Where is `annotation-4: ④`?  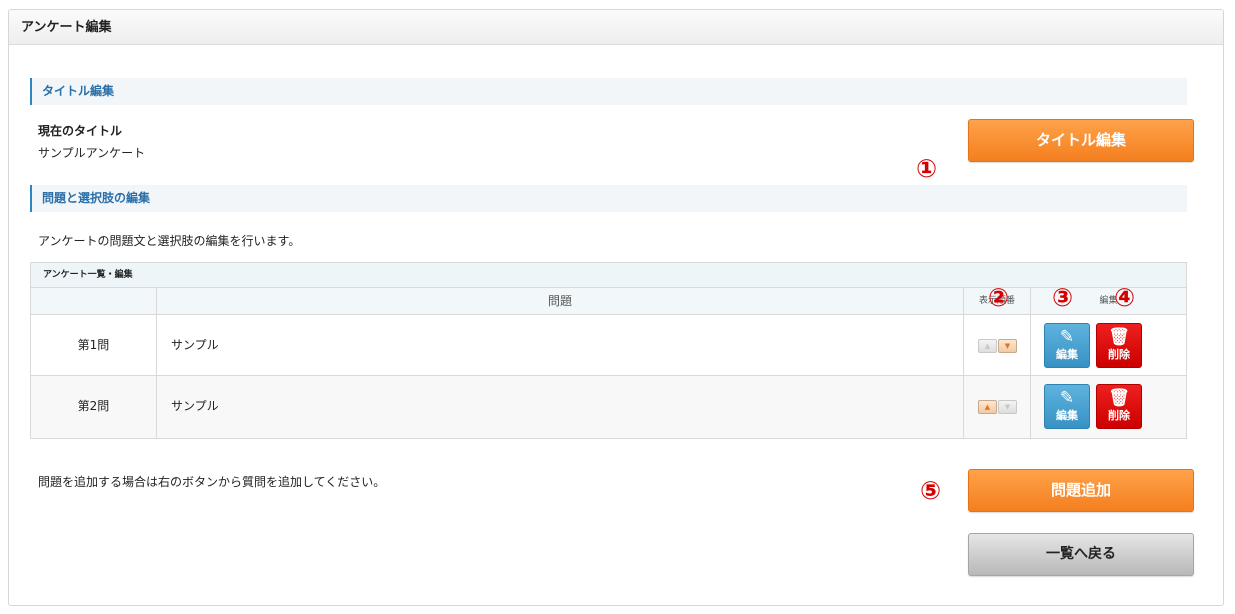
annotation-4: ④ is located at coordinates (1125, 297).